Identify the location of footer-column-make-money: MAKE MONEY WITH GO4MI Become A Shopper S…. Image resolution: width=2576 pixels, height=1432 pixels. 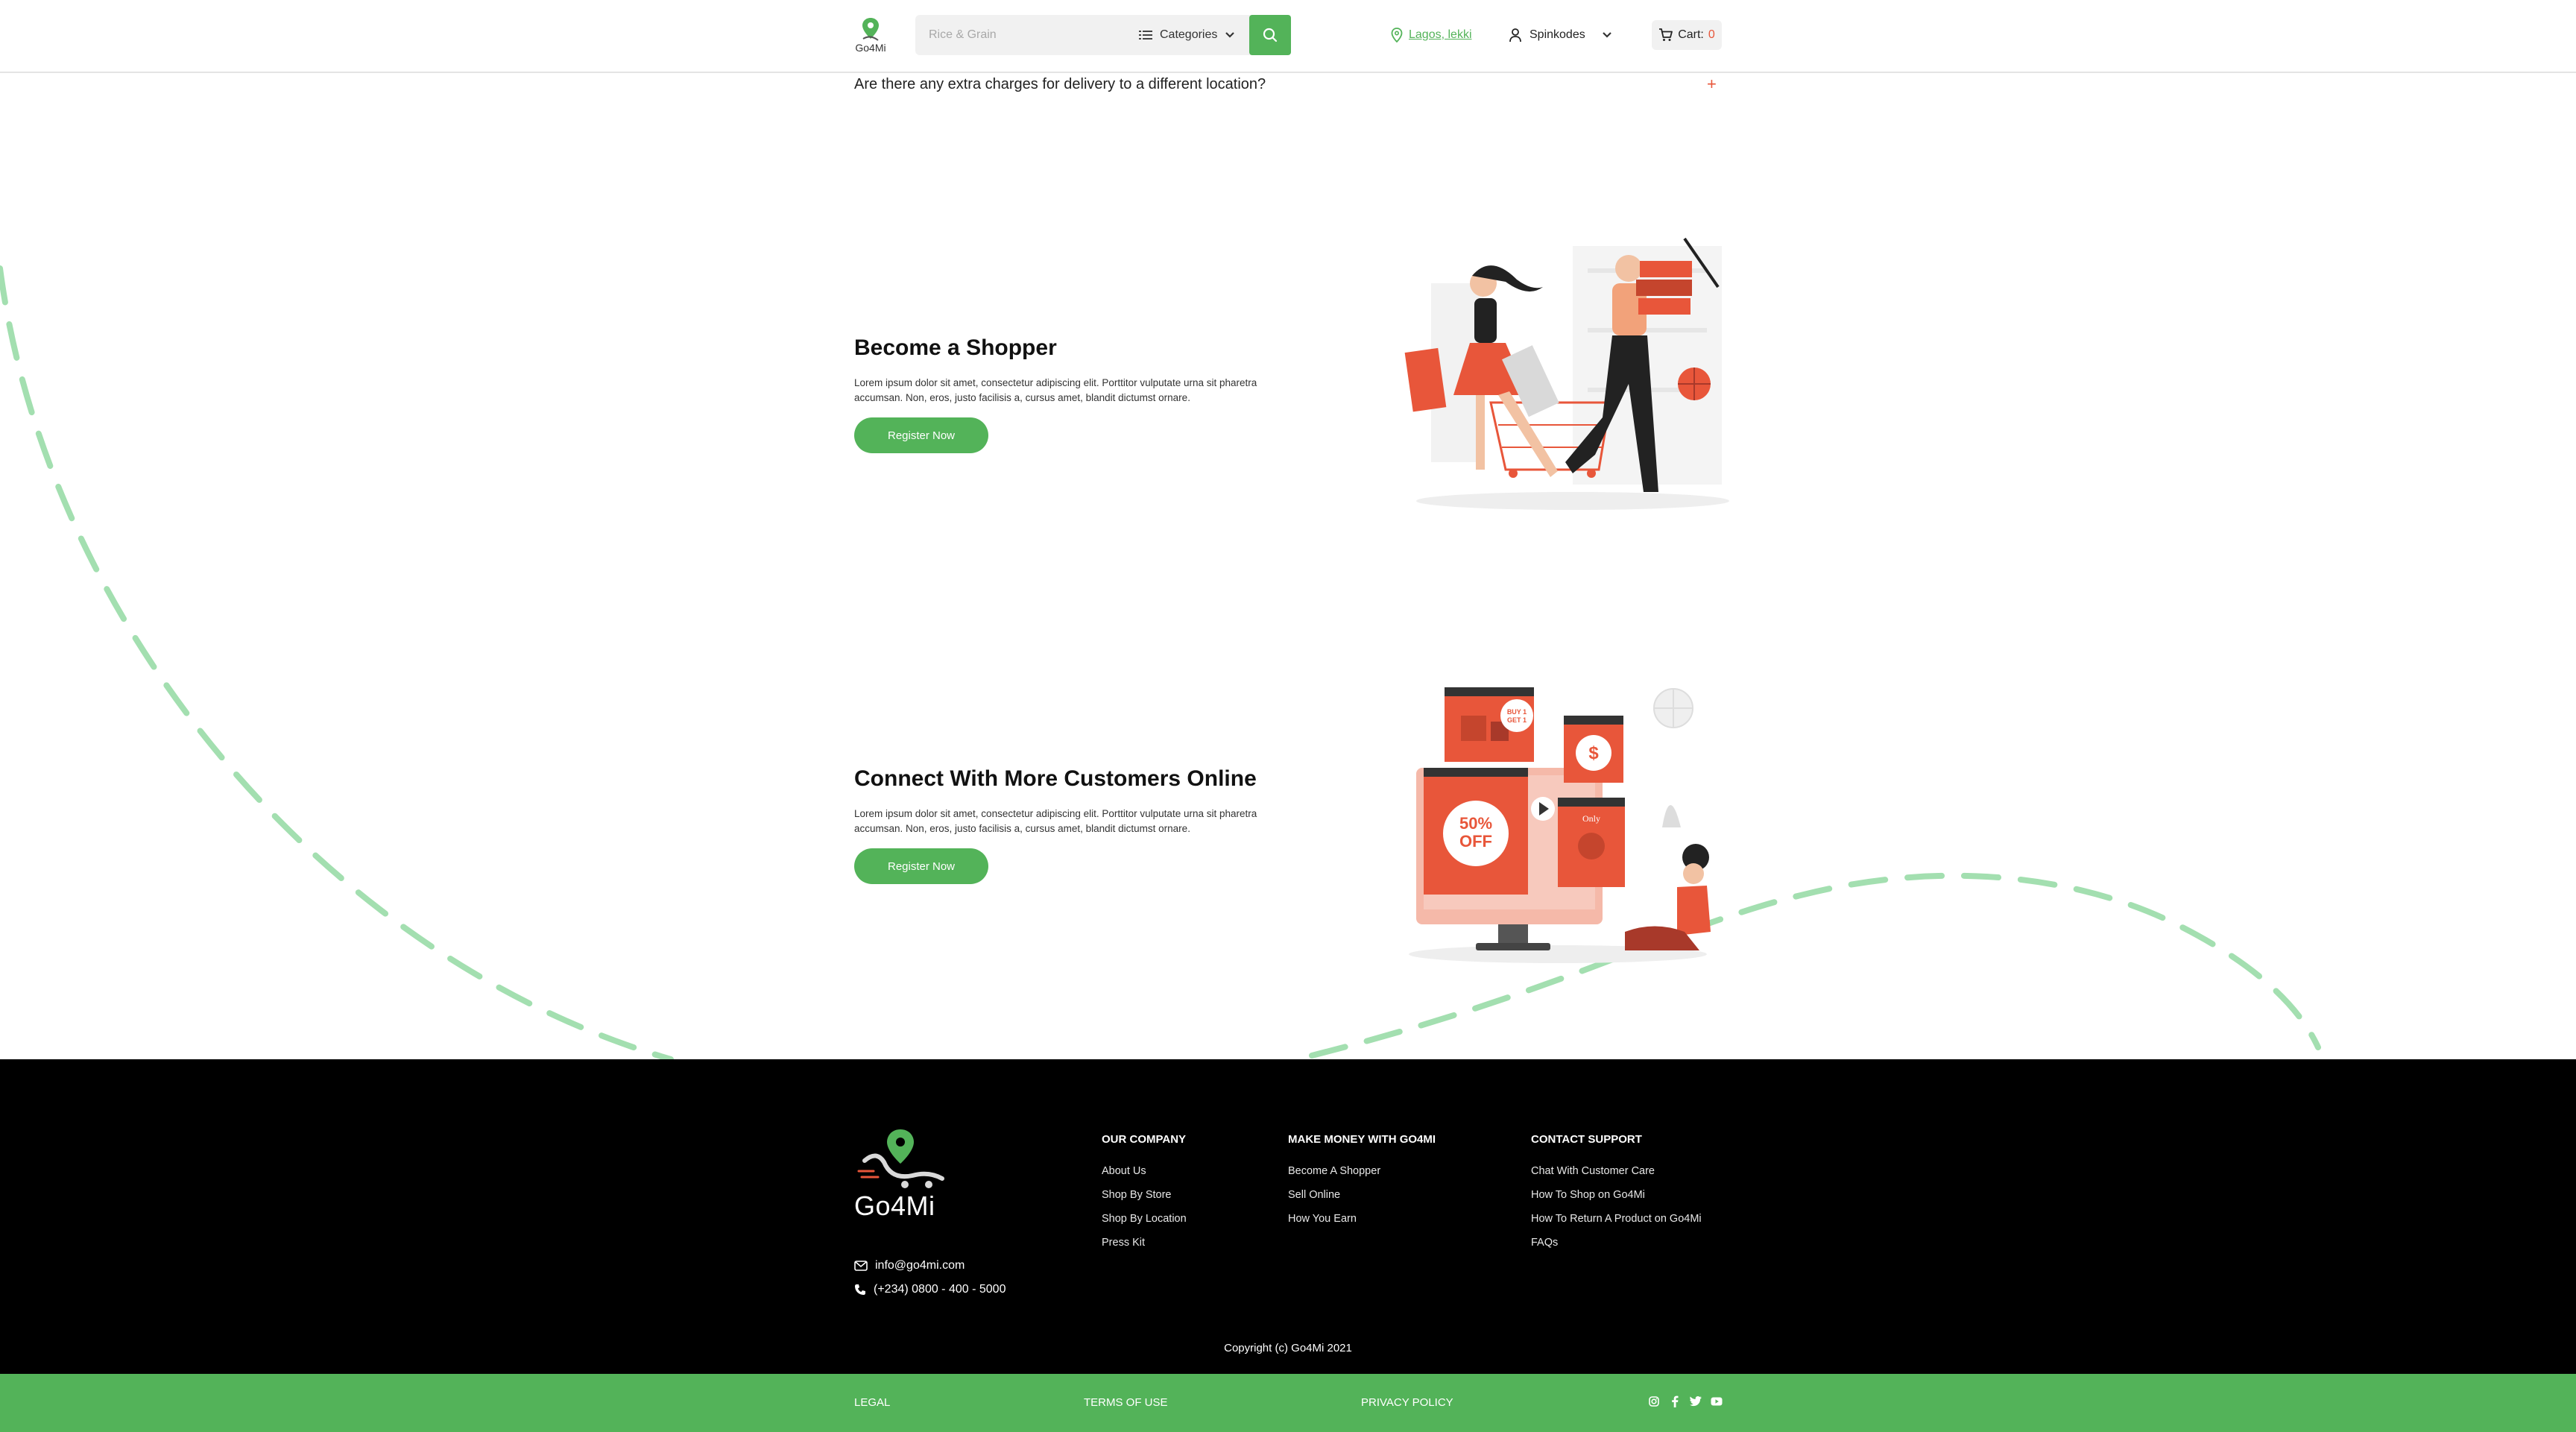
(1362, 1184).